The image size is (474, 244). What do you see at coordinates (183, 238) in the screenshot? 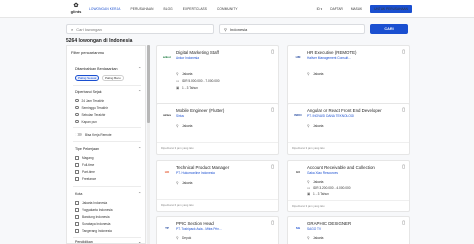
I see `job-location: ⚲ Depok` at bounding box center [183, 238].